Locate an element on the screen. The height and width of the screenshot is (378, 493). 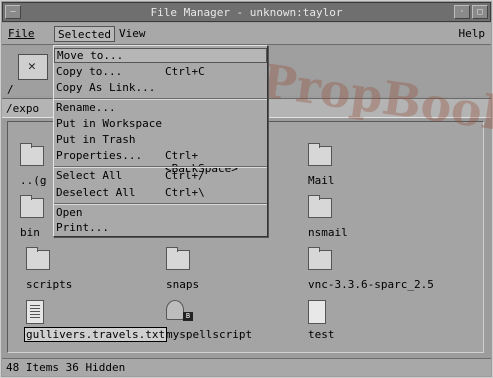
window-title: File Manager - unknown:taylor is located at coordinates (246, 12).